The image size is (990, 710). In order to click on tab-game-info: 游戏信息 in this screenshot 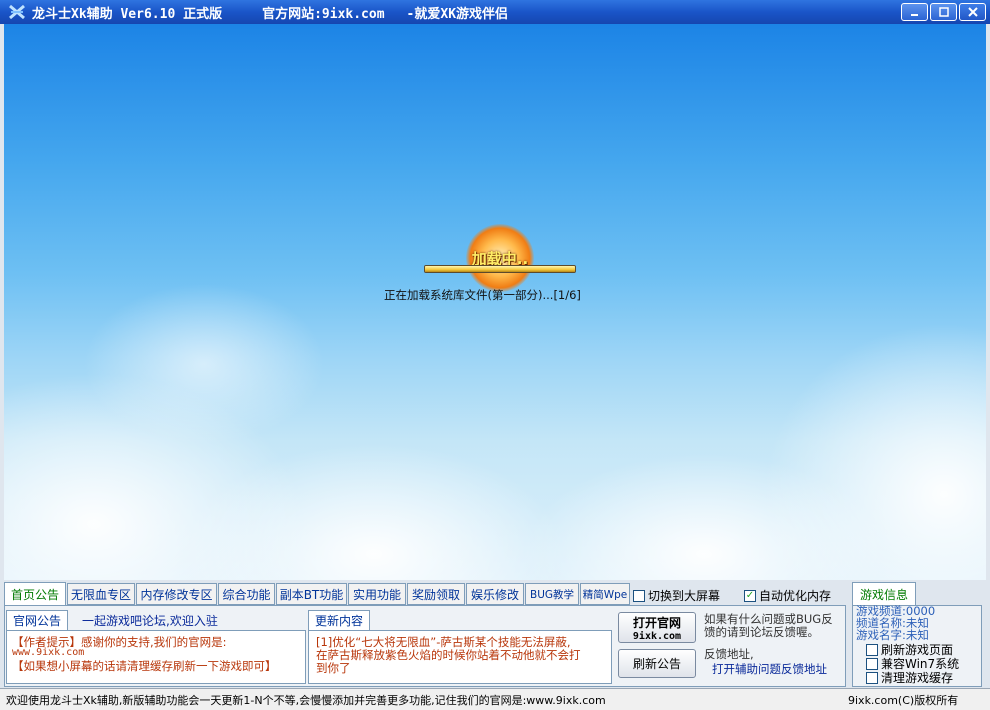, I will do `click(884, 594)`.